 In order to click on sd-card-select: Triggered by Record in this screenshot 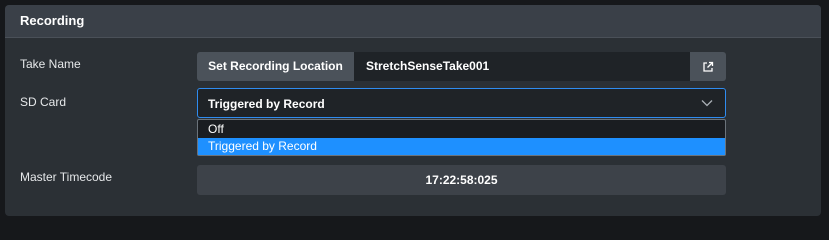, I will do `click(461, 103)`.